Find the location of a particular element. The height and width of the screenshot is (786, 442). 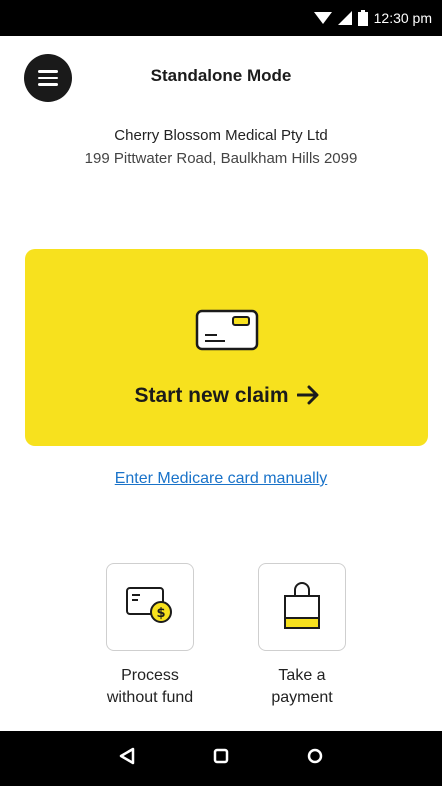

payment-label-line2: payment is located at coordinates (302, 697).